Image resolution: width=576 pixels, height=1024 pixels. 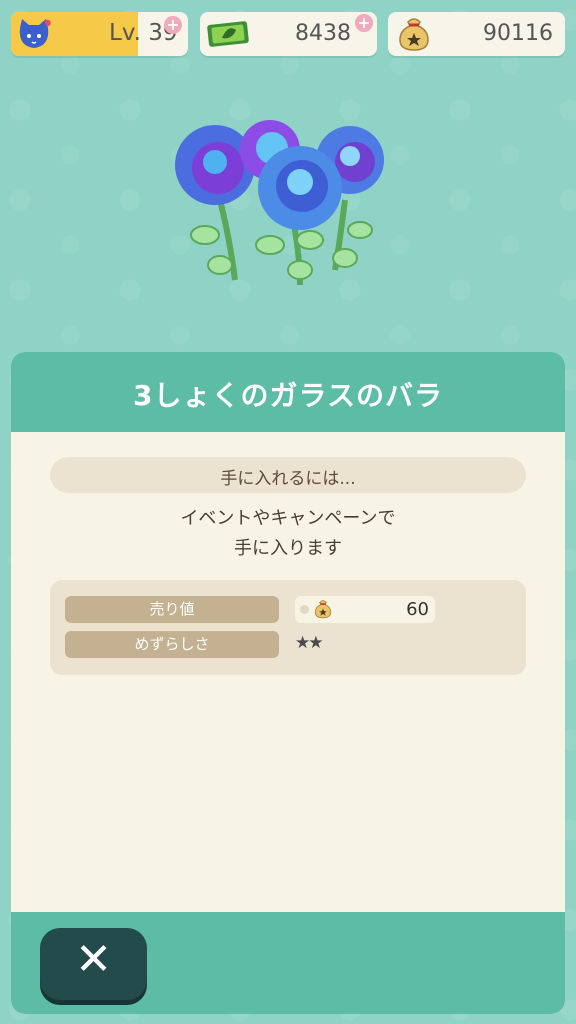 What do you see at coordinates (476, 34) in the screenshot?
I see `bells-counter: 90116` at bounding box center [476, 34].